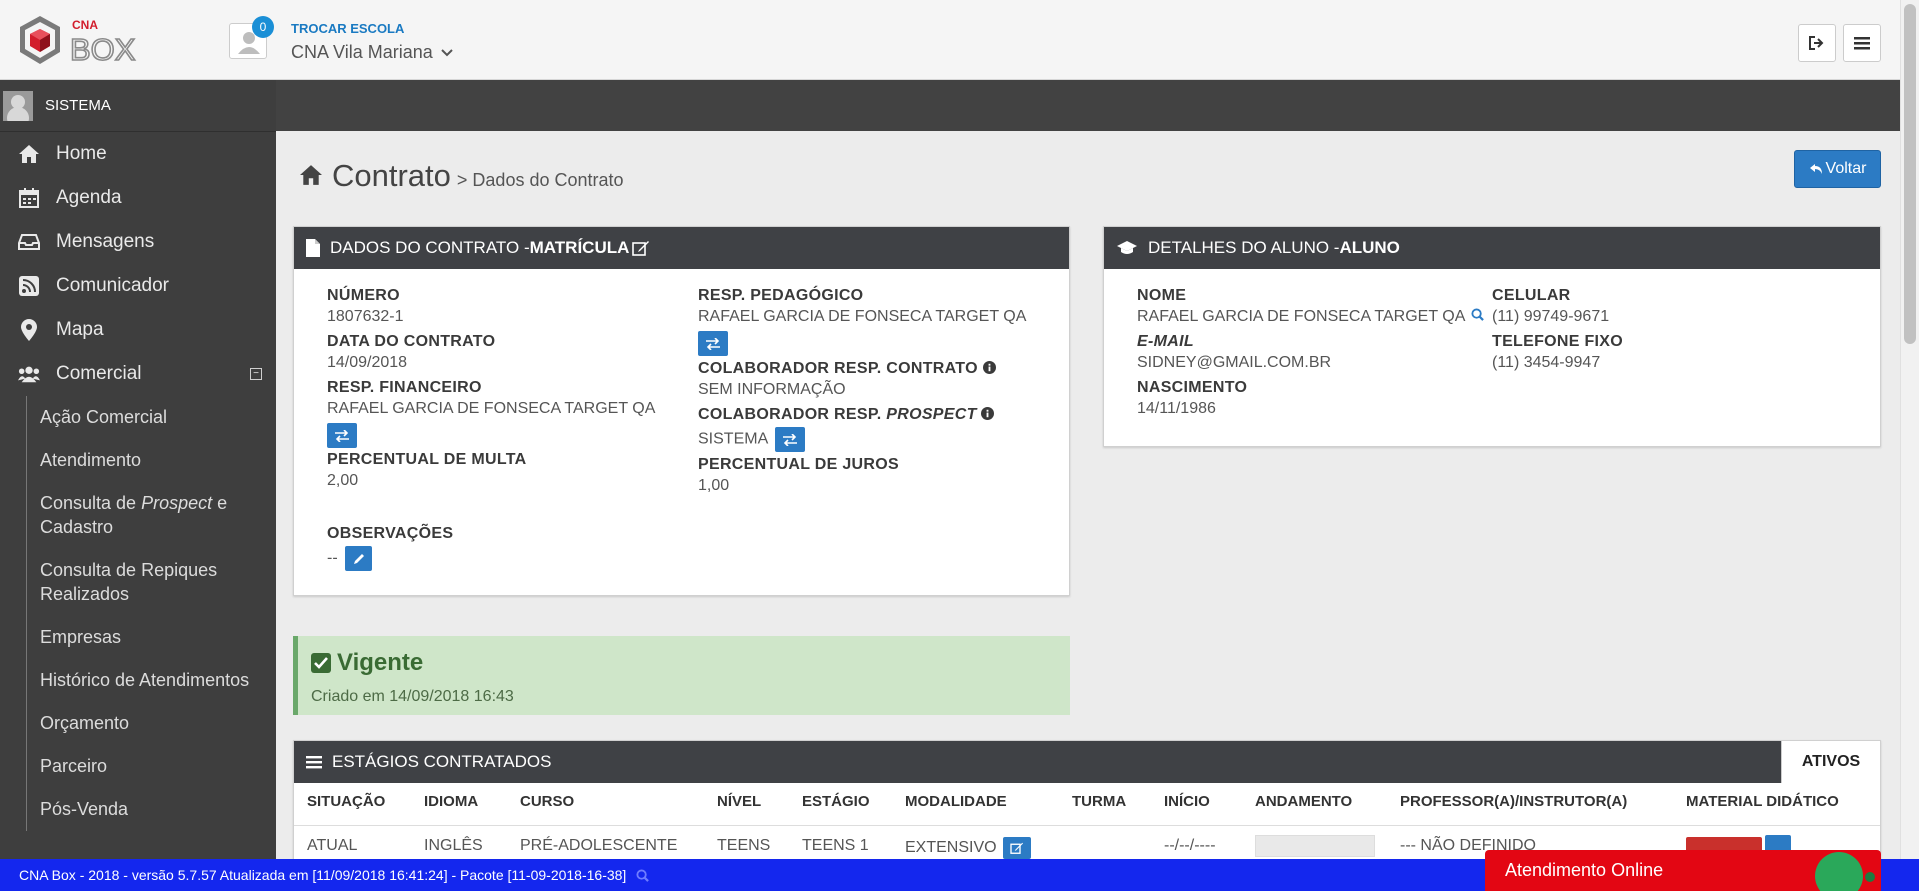 The width and height of the screenshot is (1919, 891). What do you see at coordinates (1910, 174) in the screenshot?
I see `scrollbar-thumb` at bounding box center [1910, 174].